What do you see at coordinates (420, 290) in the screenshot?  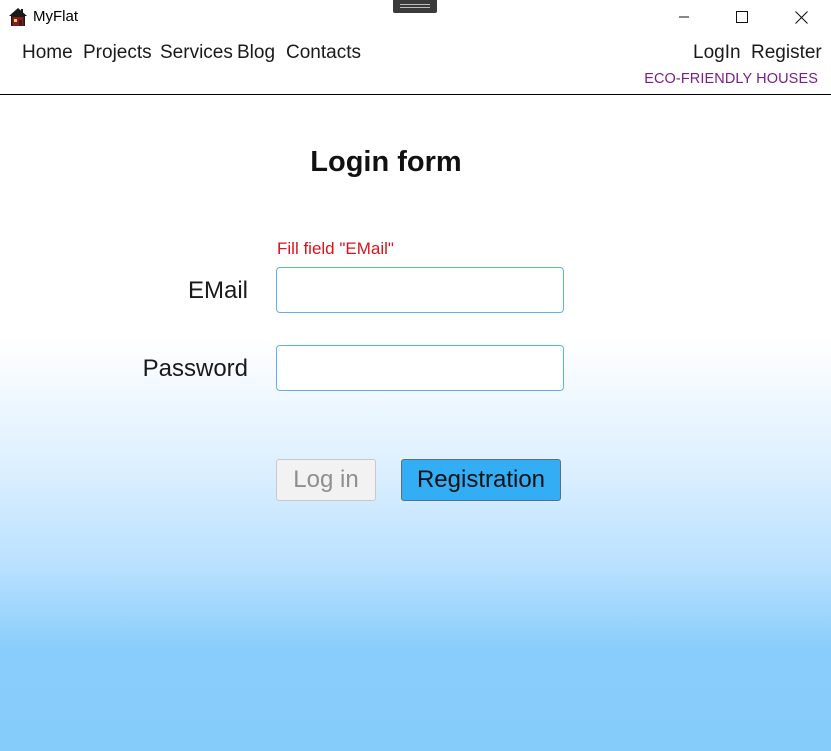 I see `email-input` at bounding box center [420, 290].